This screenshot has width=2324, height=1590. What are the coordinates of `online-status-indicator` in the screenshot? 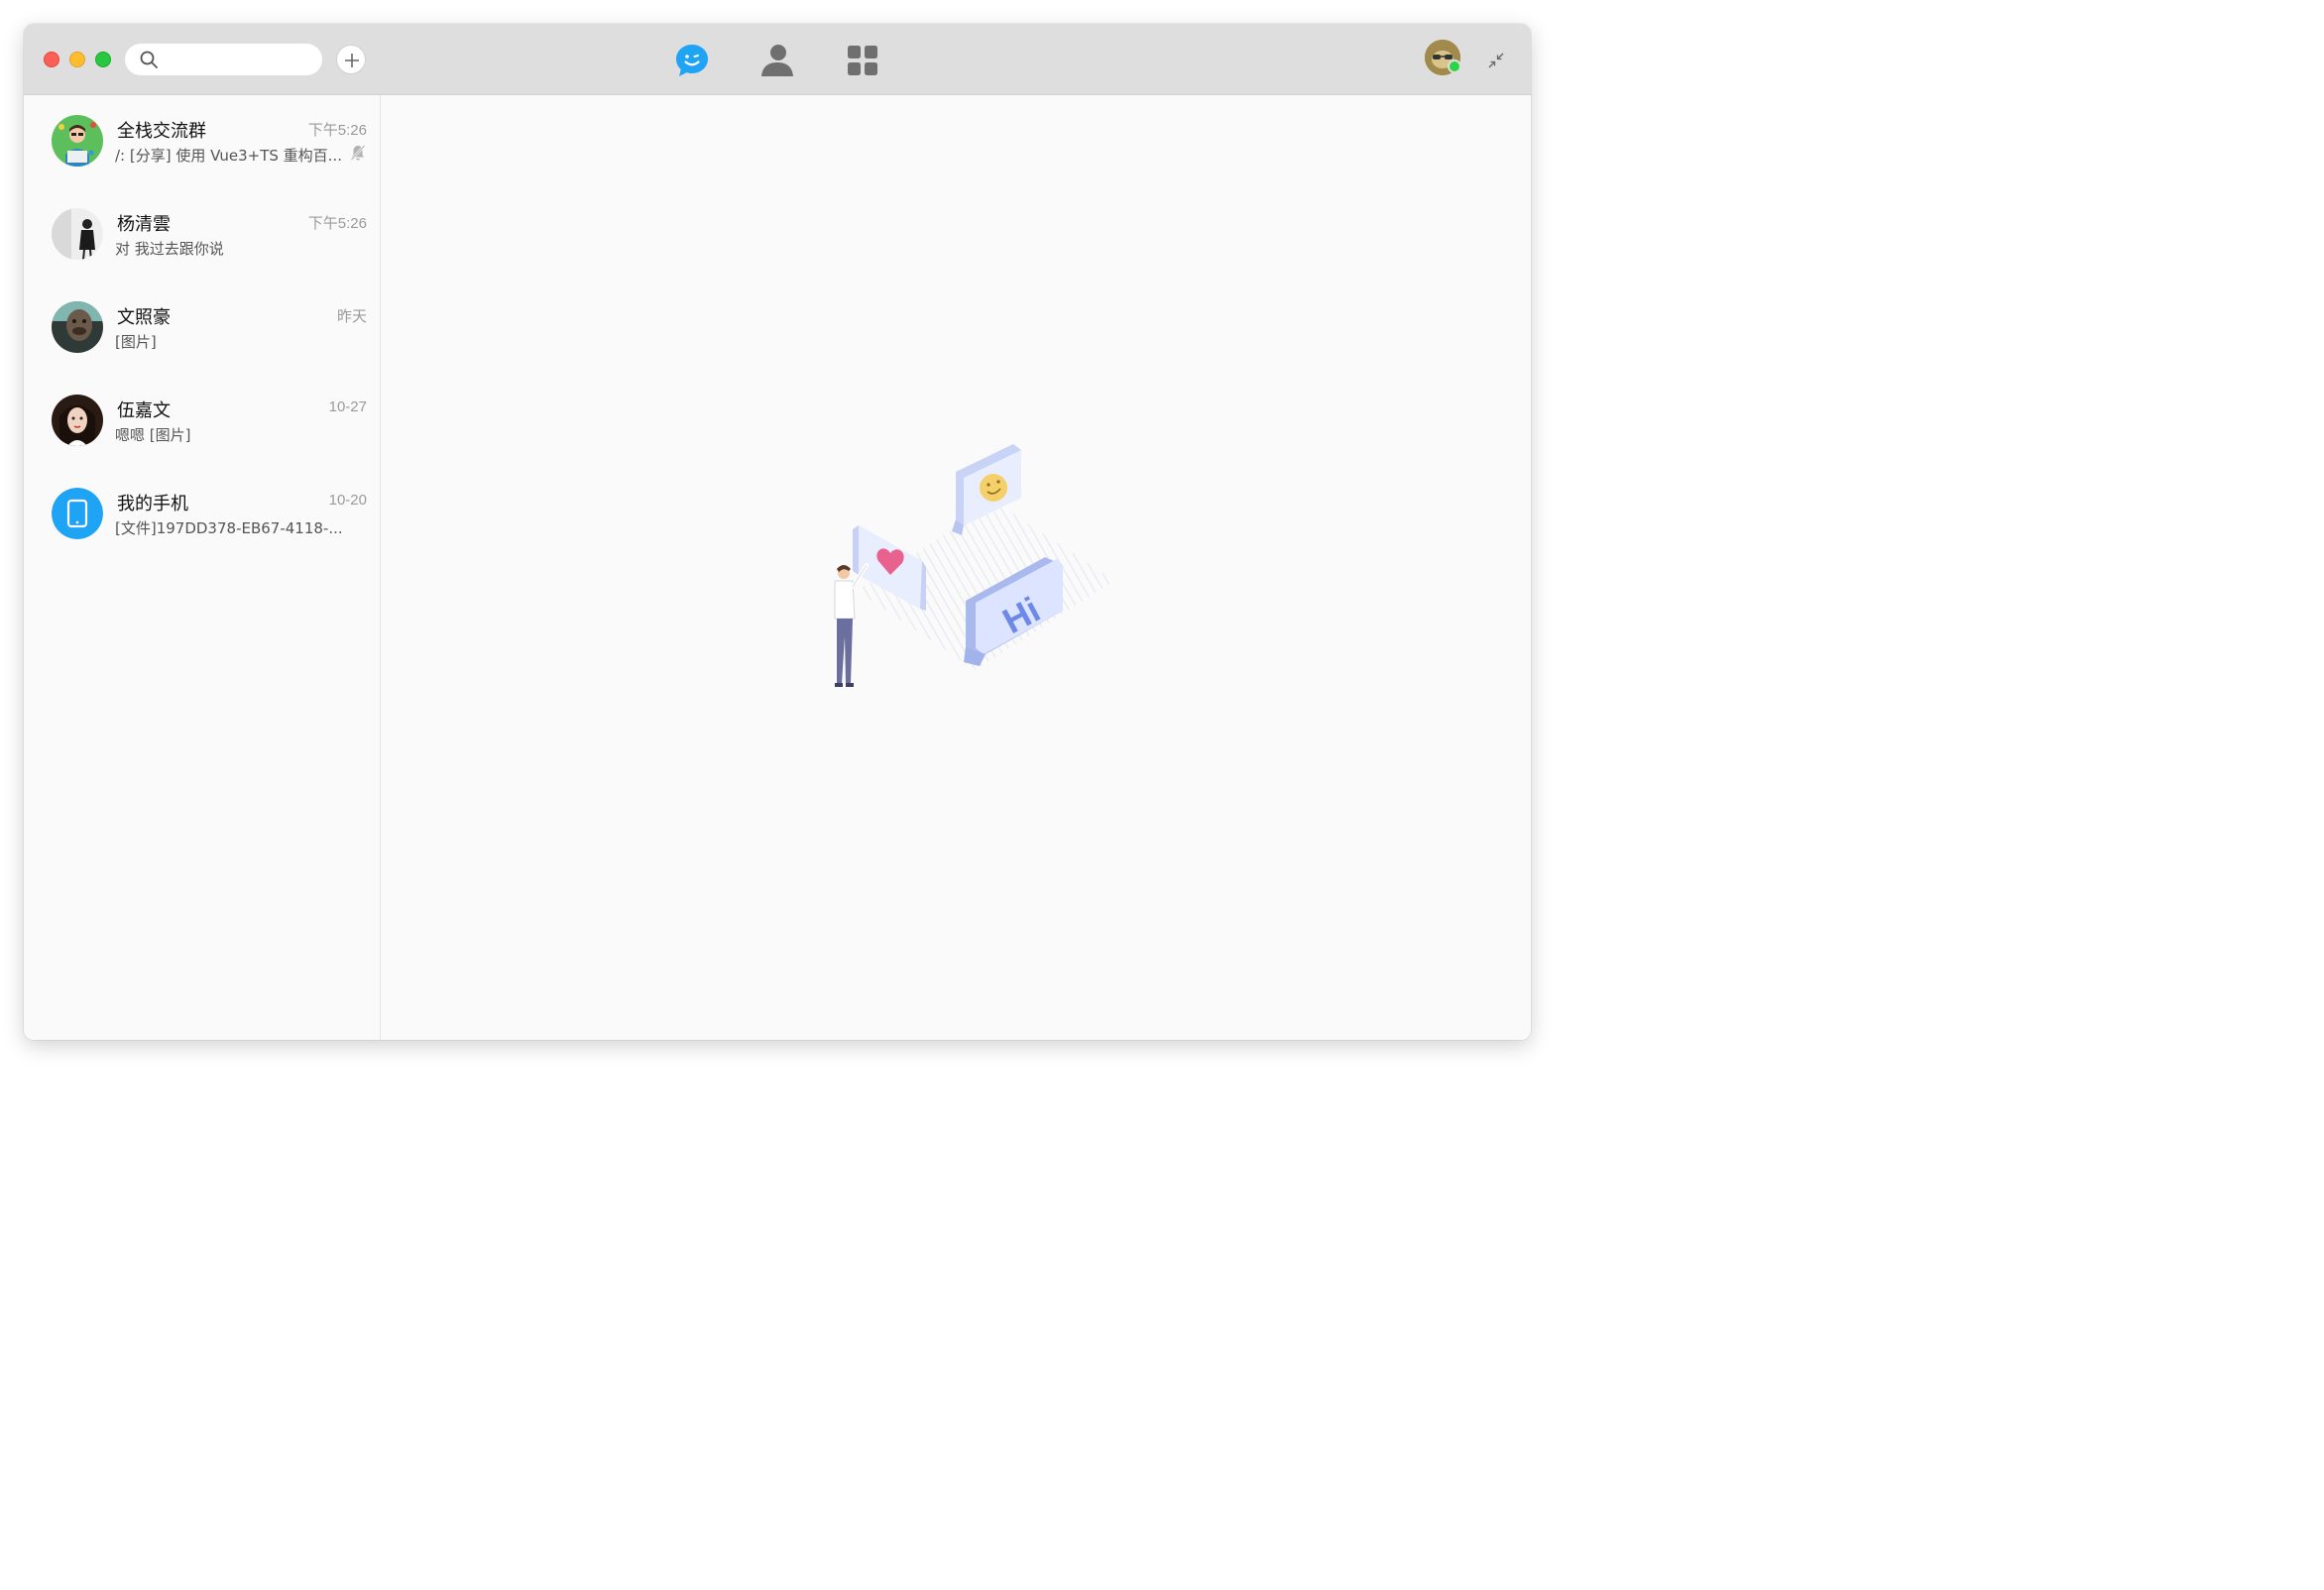 It's located at (1454, 66).